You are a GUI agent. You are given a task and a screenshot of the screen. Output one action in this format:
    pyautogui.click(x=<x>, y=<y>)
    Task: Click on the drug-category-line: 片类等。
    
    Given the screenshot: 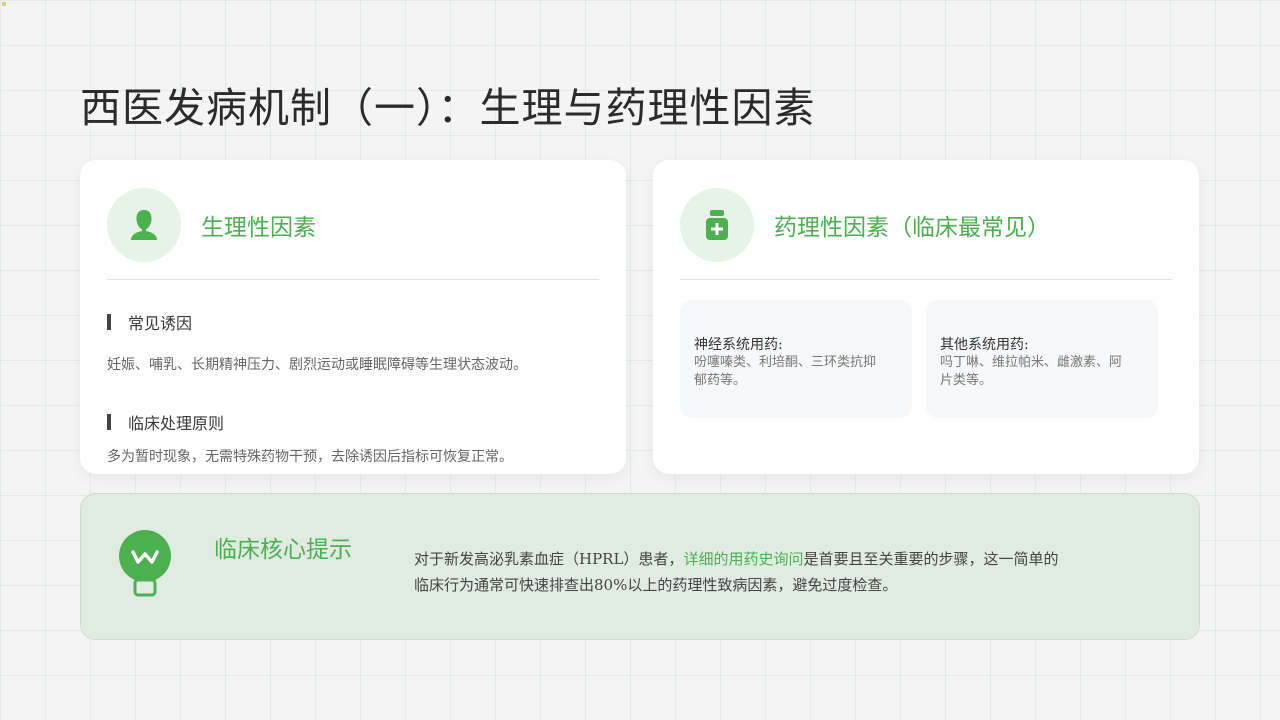 What is the action you would take?
    pyautogui.click(x=966, y=380)
    